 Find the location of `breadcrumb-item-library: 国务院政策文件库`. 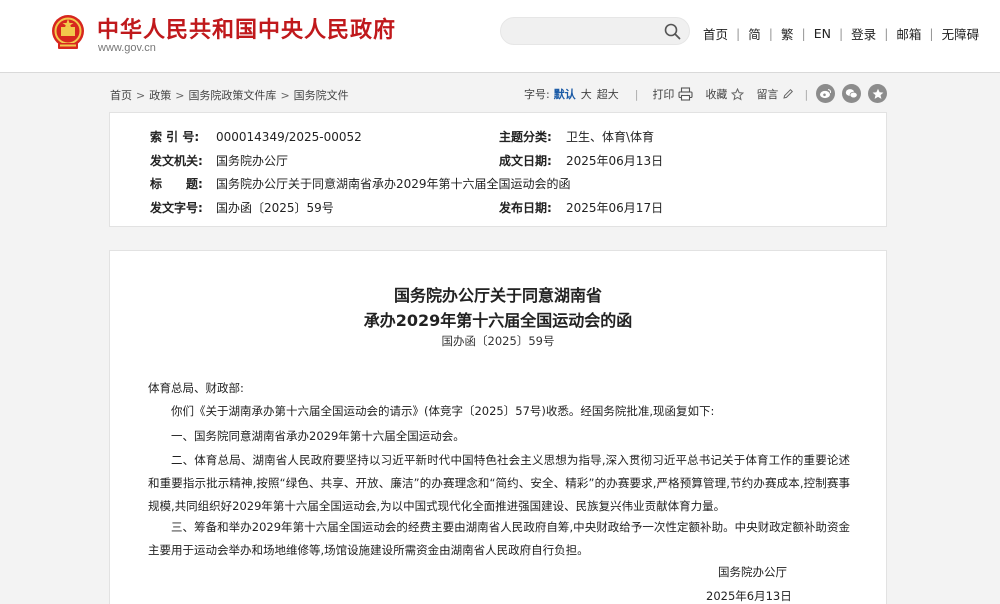

breadcrumb-item-library: 国务院政策文件库 is located at coordinates (232, 95).